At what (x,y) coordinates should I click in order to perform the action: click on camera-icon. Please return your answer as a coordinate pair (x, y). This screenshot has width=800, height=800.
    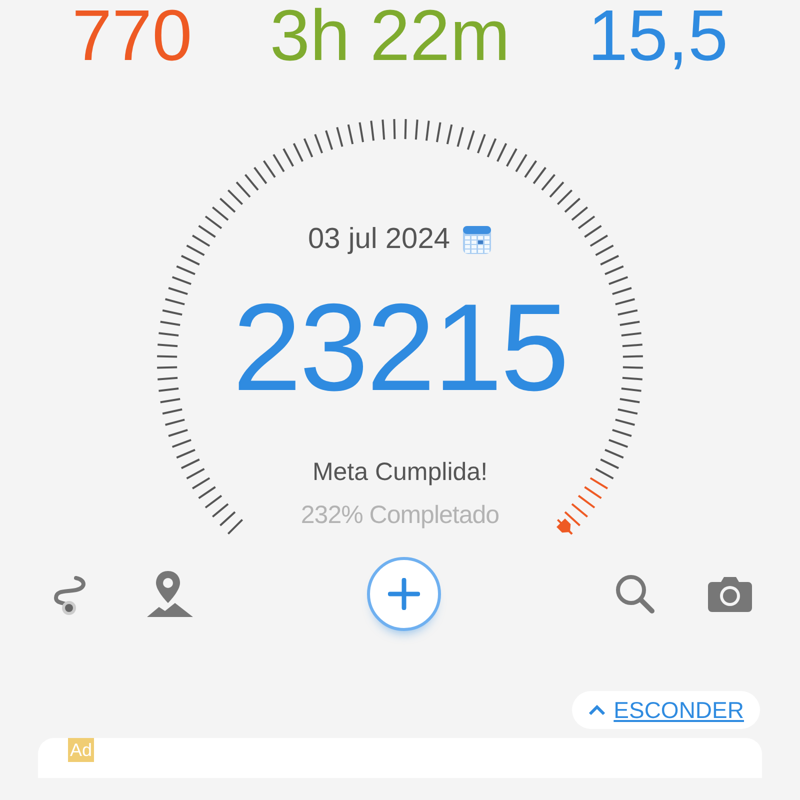
    Looking at the image, I should click on (730, 594).